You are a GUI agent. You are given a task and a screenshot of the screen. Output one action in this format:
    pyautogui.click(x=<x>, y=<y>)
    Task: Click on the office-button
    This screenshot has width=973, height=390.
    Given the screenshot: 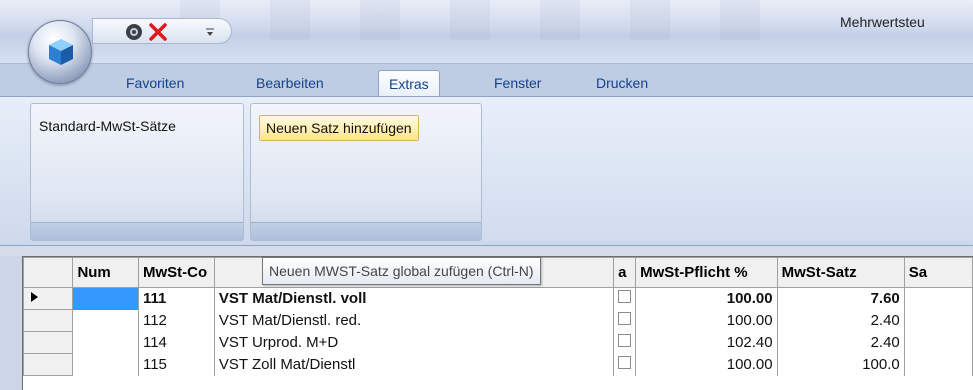 What is the action you would take?
    pyautogui.click(x=60, y=52)
    